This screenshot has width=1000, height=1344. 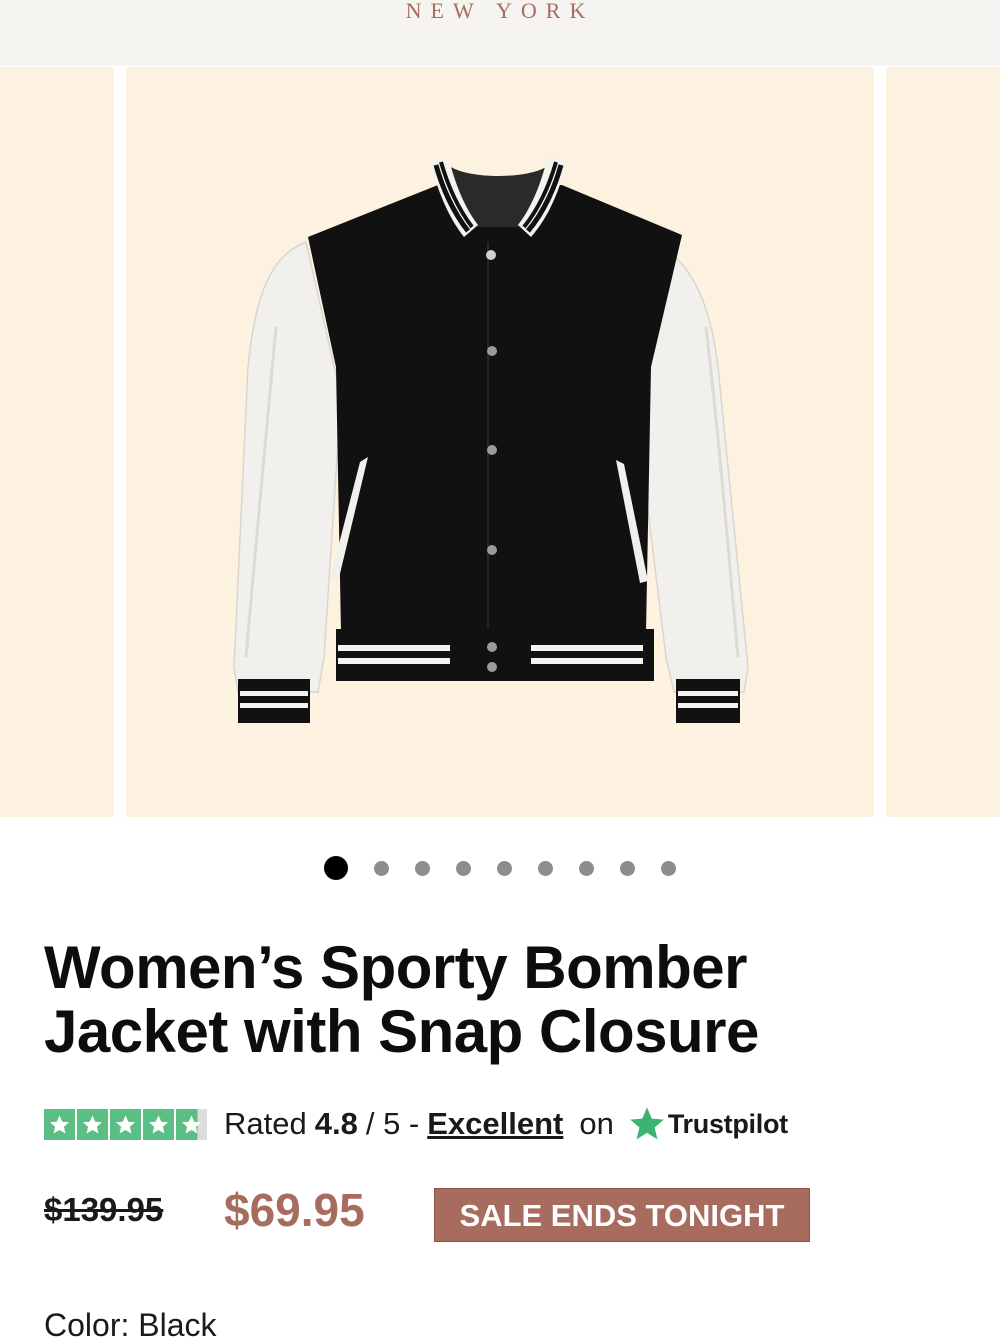 I want to click on trustpilot-logo: Trustpilot, so click(x=708, y=1124).